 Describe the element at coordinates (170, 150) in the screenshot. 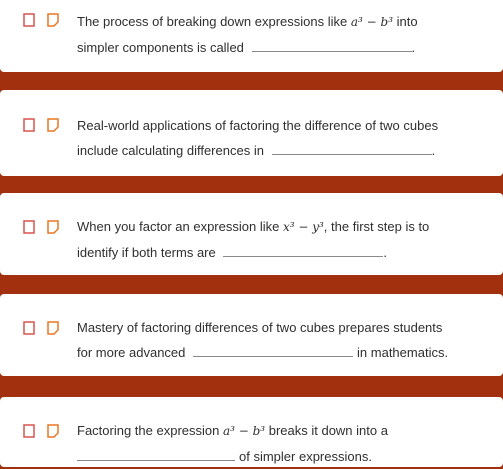

I see `question-line2: include calculating differences in` at that location.